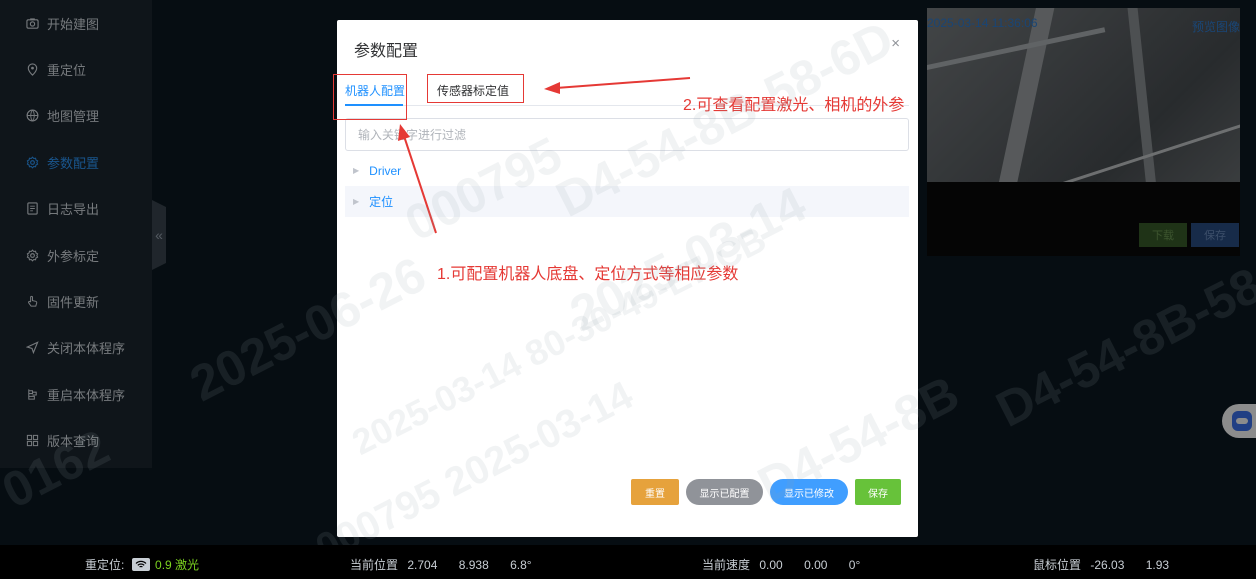  I want to click on position-label: 当前位置, so click(374, 565).